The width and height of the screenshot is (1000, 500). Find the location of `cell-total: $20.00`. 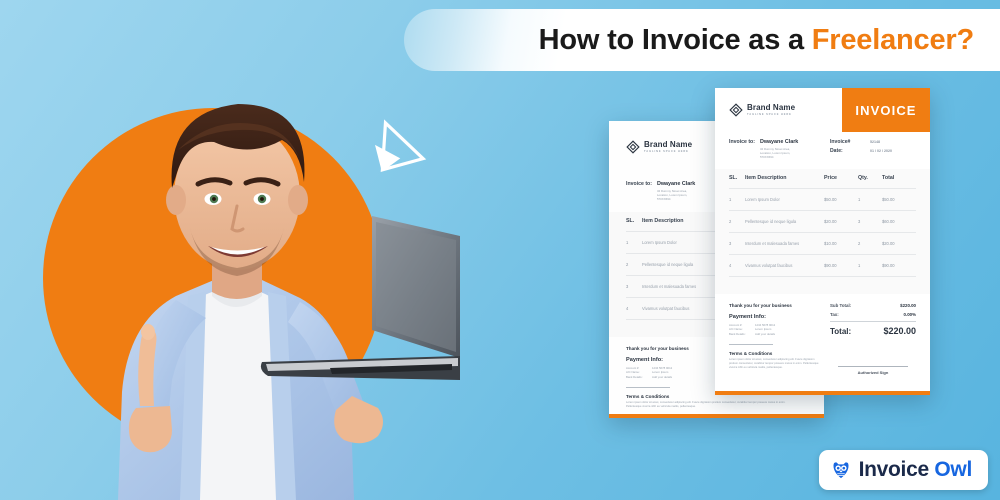

cell-total: $20.00 is located at coordinates (888, 243).